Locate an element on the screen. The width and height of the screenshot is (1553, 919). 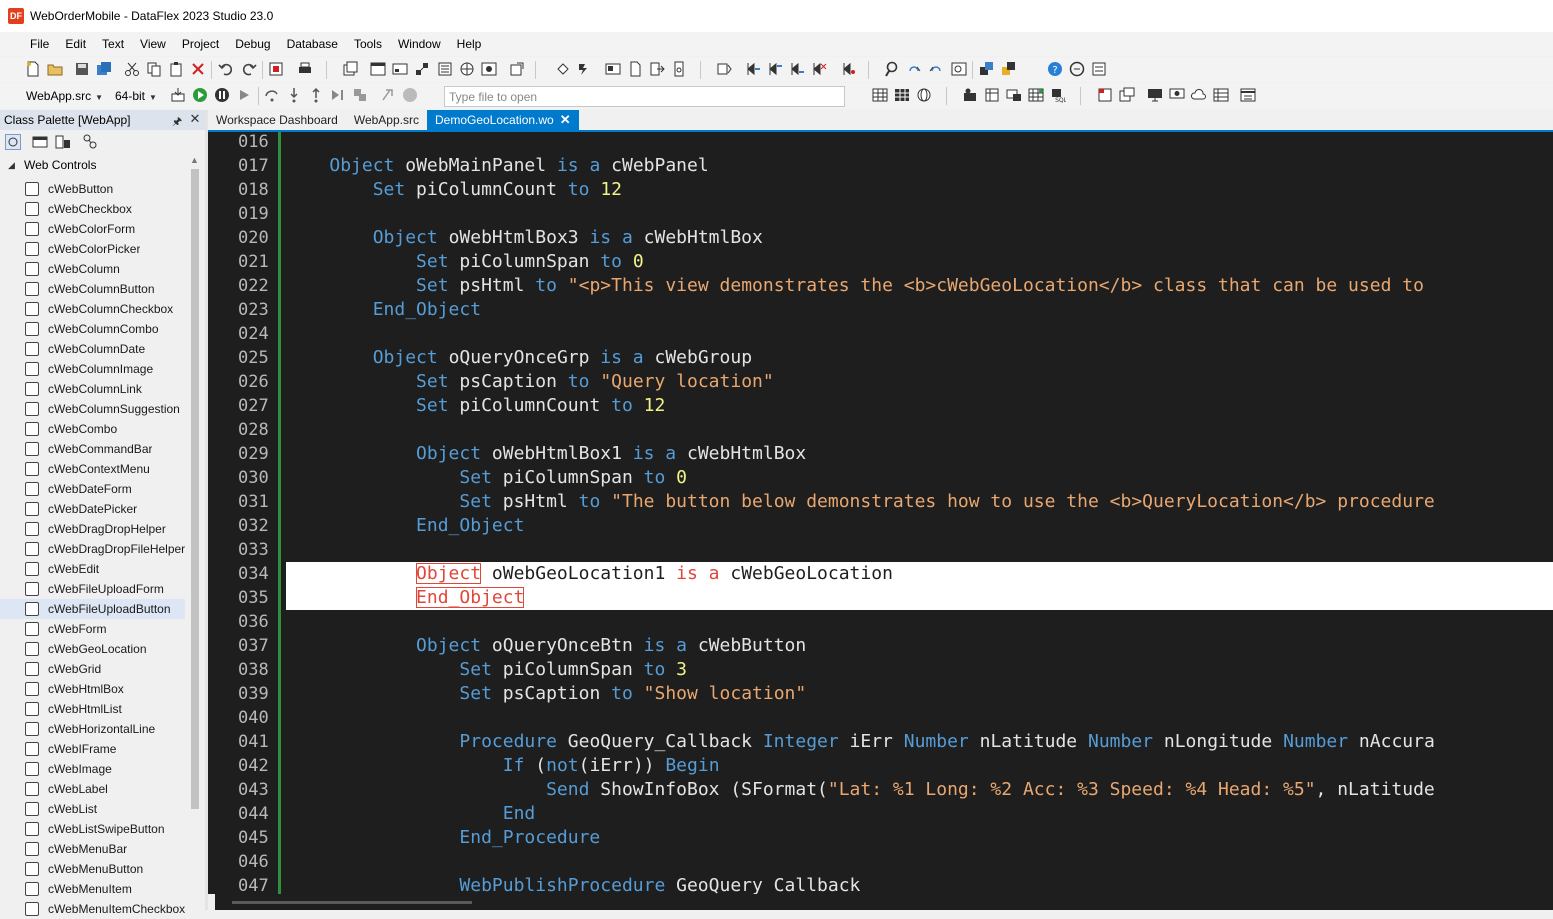
code-line: Set piColumnCount to 12 is located at coordinates (919, 190).